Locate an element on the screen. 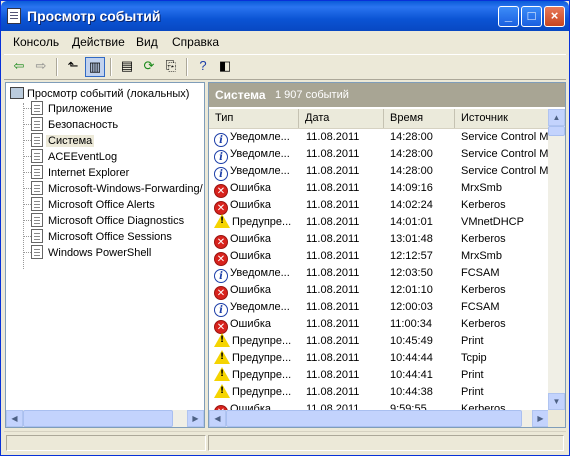 This screenshot has height=456, width=570. tree-item-internet-explorer: Internet Explorer is located at coordinates (81, 173).